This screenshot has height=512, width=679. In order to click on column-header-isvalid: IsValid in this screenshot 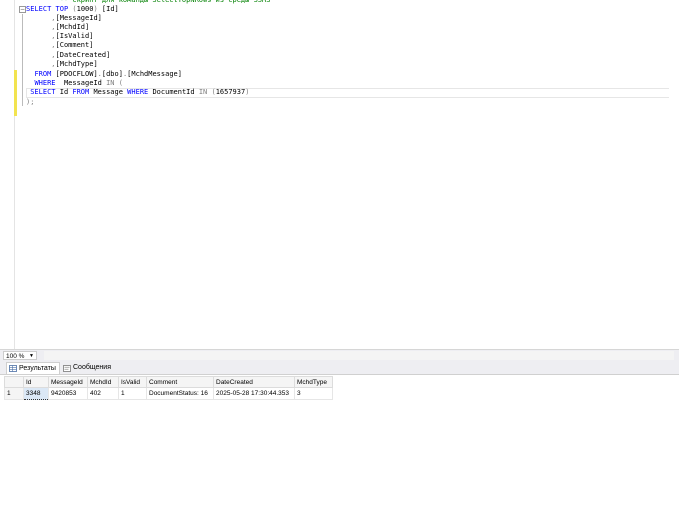, I will do `click(132, 382)`.